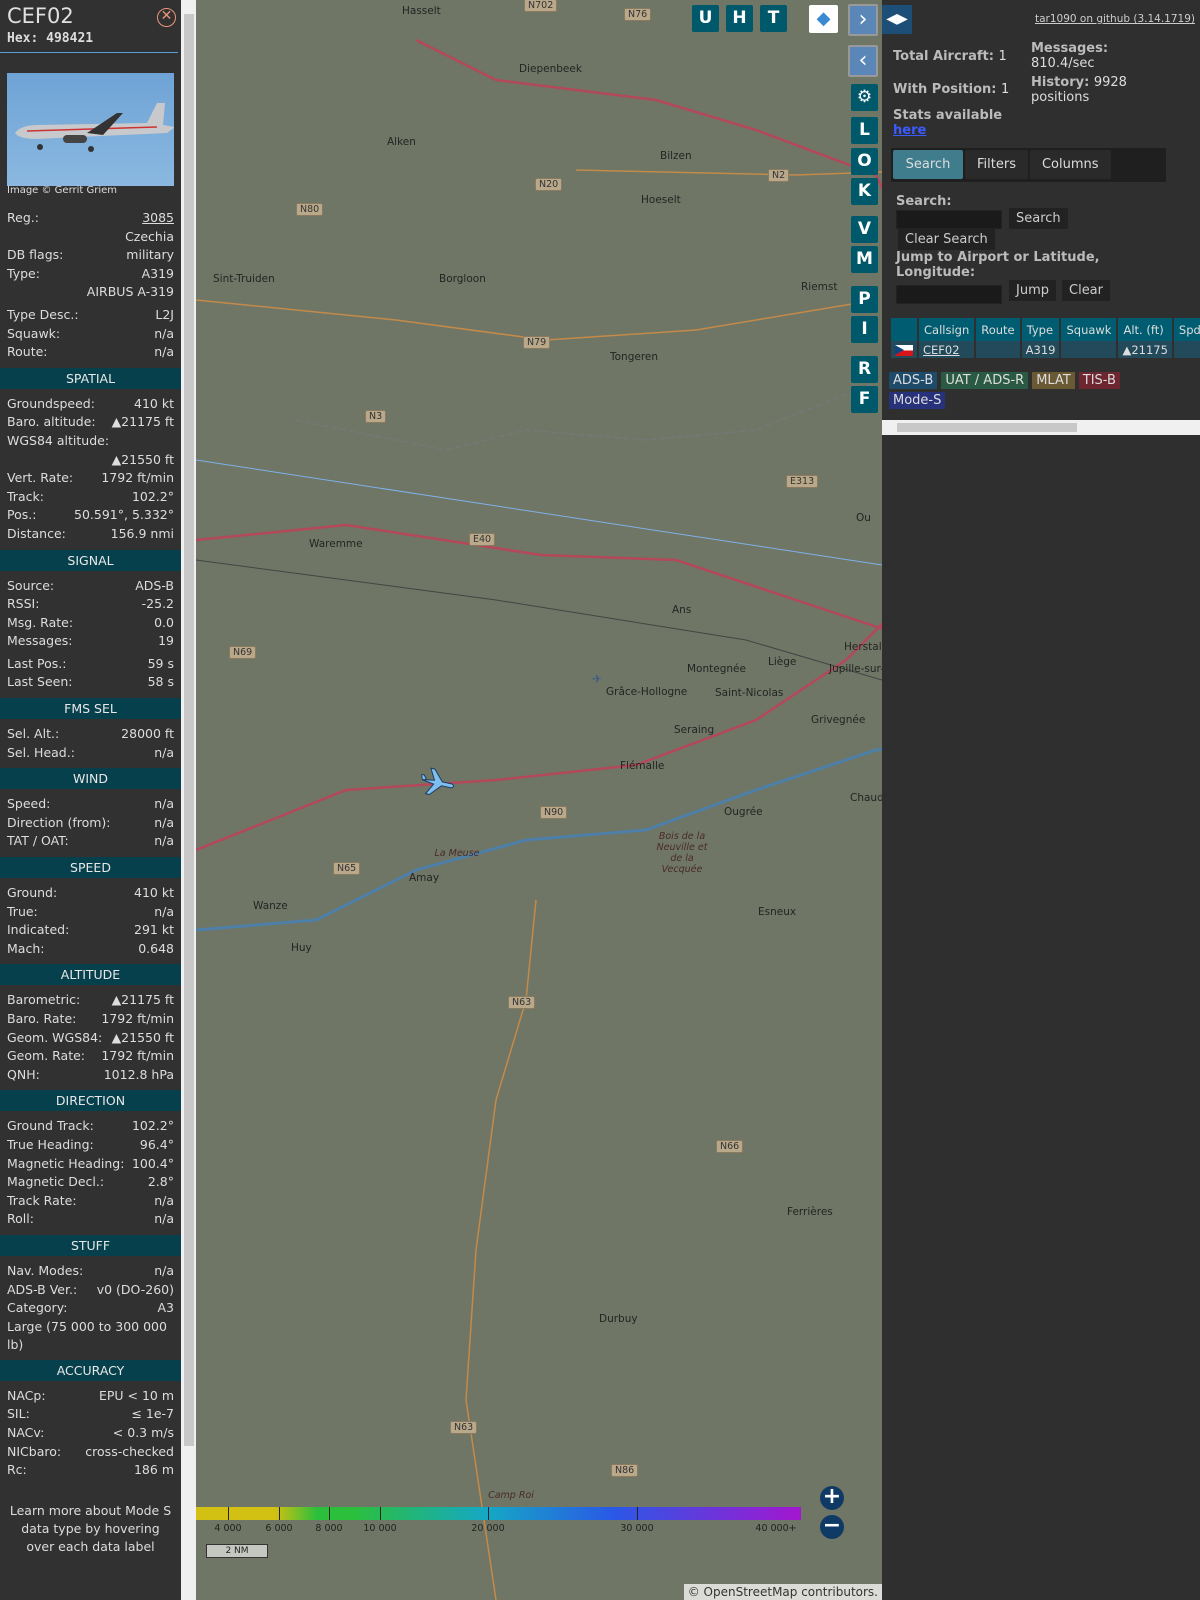 The image size is (1200, 1600). Describe the element at coordinates (1038, 218) in the screenshot. I see `search-button: Search` at that location.